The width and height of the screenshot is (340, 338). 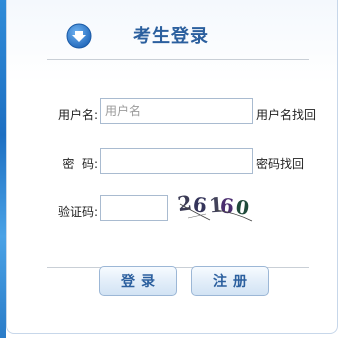 What do you see at coordinates (178, 267) in the screenshot?
I see `footer-divider` at bounding box center [178, 267].